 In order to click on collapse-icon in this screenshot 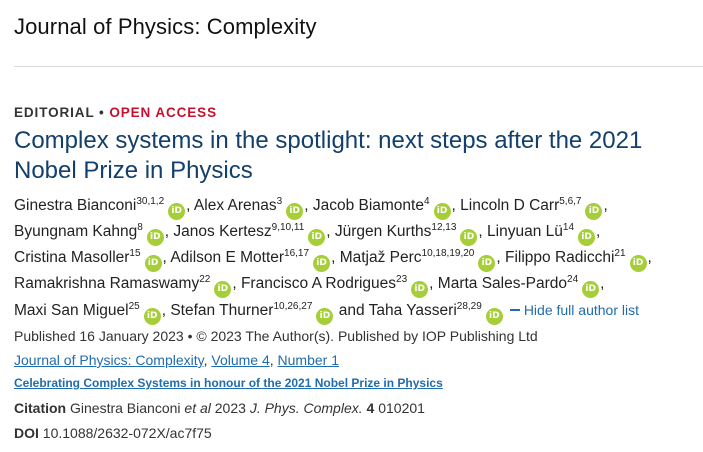, I will do `click(514, 310)`.